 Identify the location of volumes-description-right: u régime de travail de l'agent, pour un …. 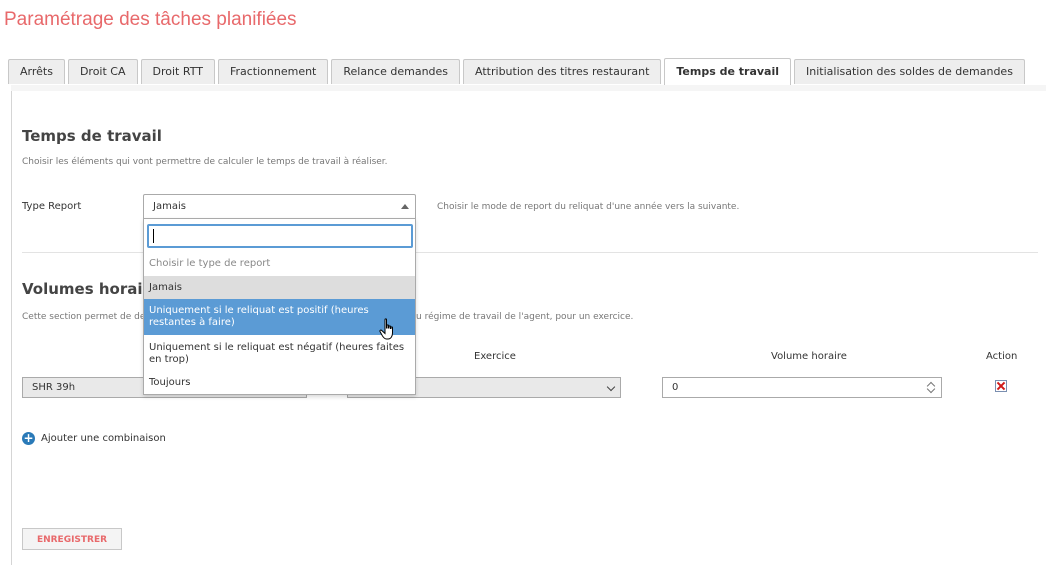
(525, 317).